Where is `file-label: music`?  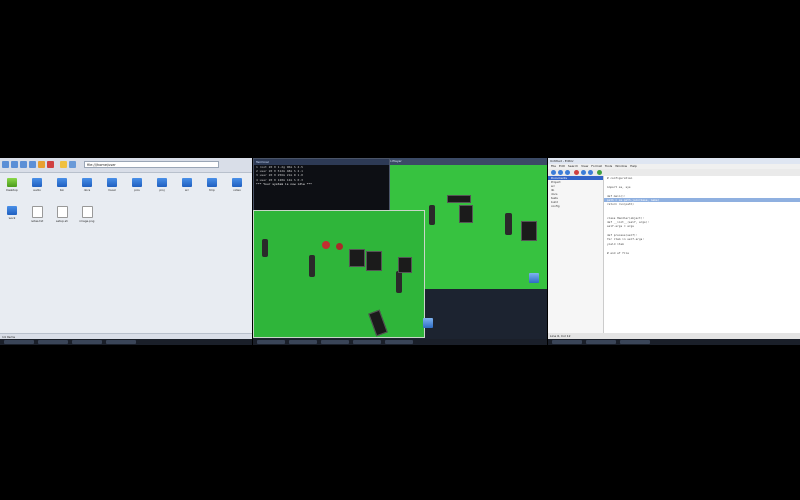
file-label: music is located at coordinates (112, 190).